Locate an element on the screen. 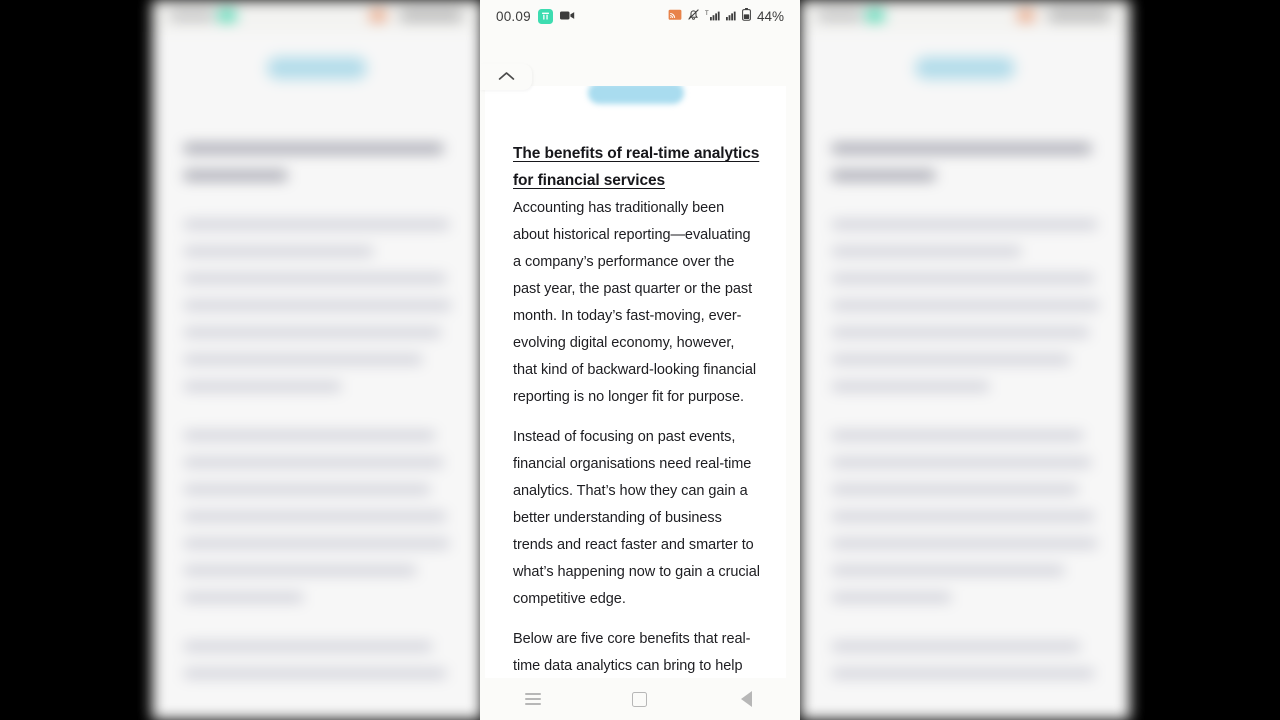 The width and height of the screenshot is (1280, 720). background-clock-right is located at coordinates (840, 15).